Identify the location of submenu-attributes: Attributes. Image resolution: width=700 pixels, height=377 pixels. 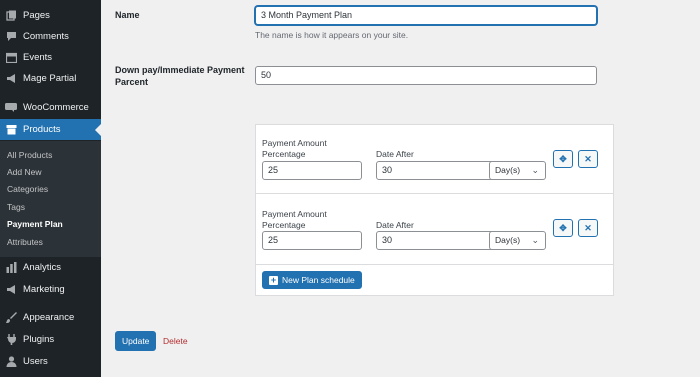
(25, 242).